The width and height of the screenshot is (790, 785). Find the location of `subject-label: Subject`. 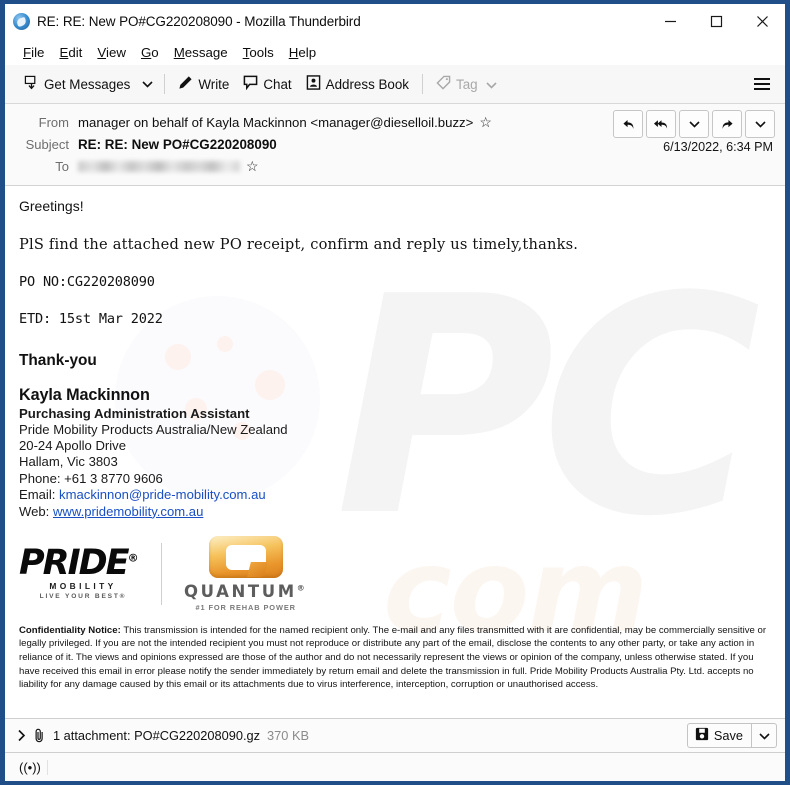

subject-label: Subject is located at coordinates (47, 144).